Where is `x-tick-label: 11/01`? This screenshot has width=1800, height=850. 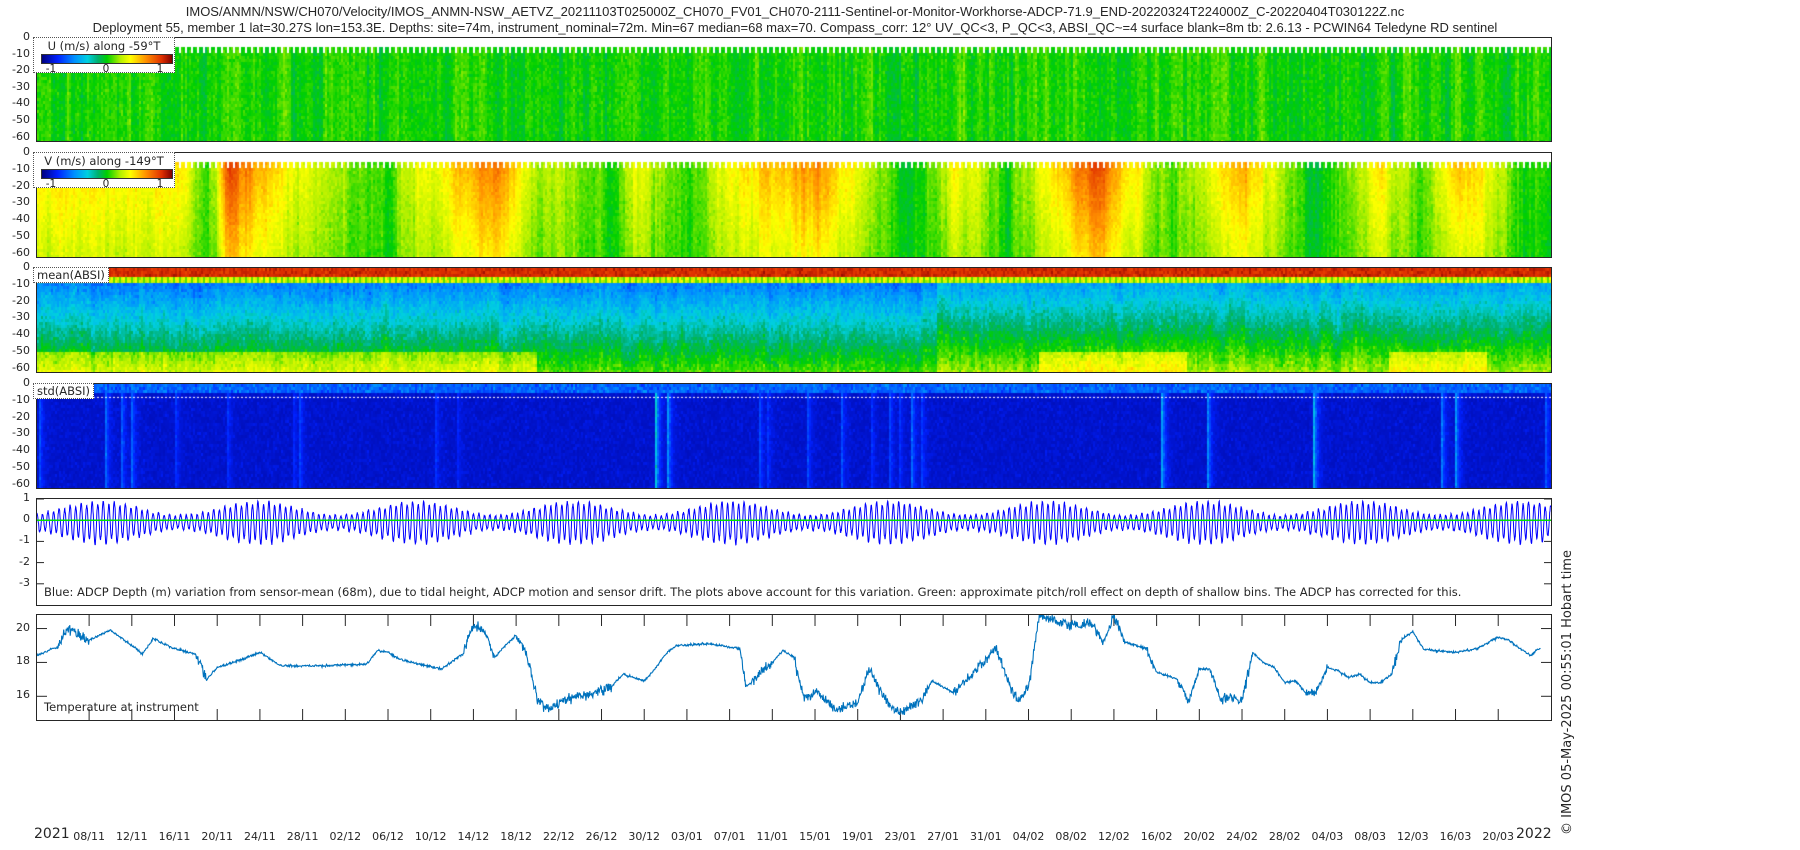
x-tick-label: 11/01 is located at coordinates (772, 836).